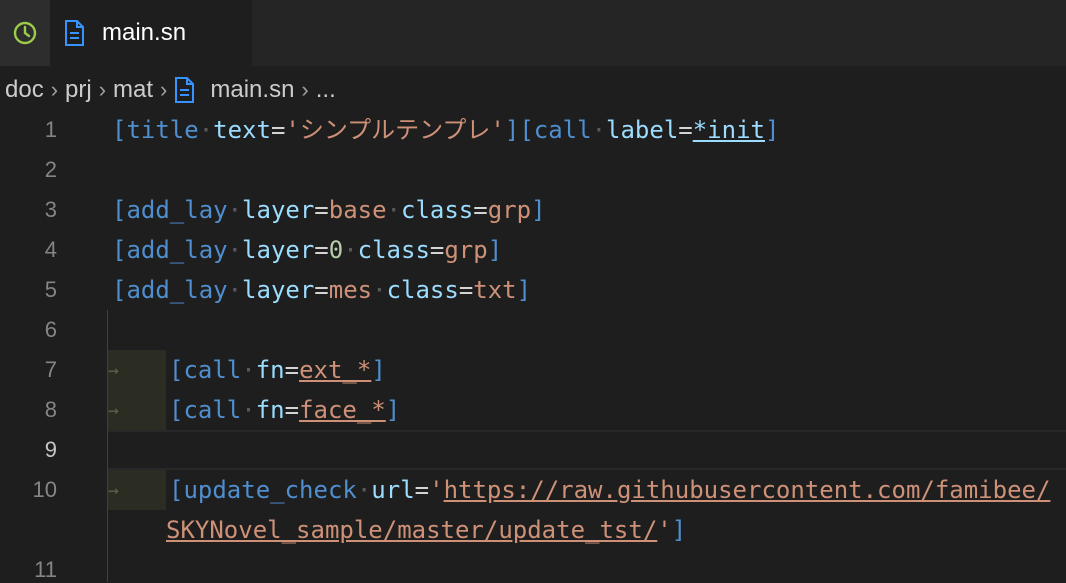 This screenshot has width=1066, height=583. What do you see at coordinates (342, 410) in the screenshot?
I see `fn-link: face_*` at bounding box center [342, 410].